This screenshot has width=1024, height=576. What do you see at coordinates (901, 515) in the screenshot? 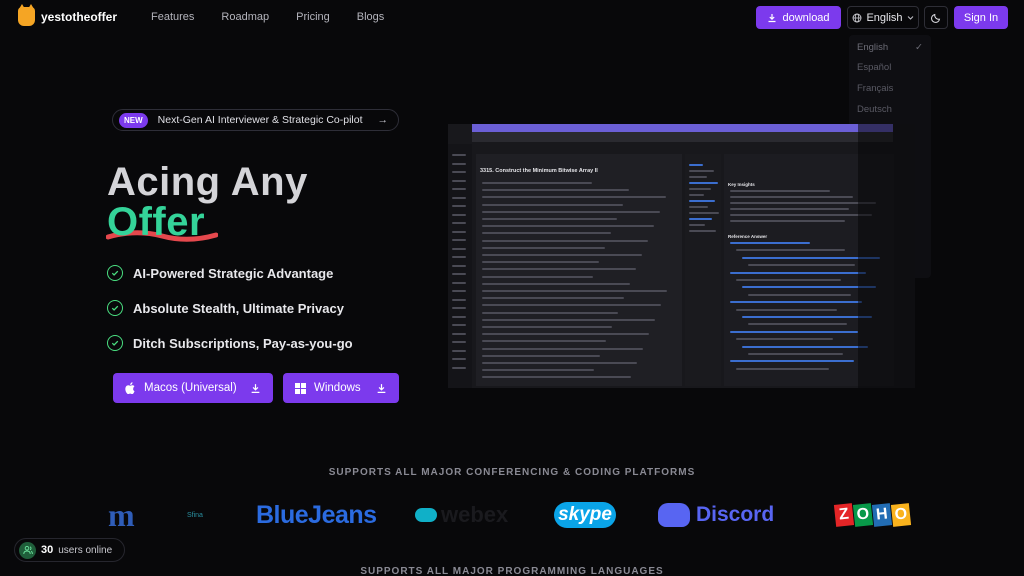
I see `zoho-letter: O` at bounding box center [901, 515].